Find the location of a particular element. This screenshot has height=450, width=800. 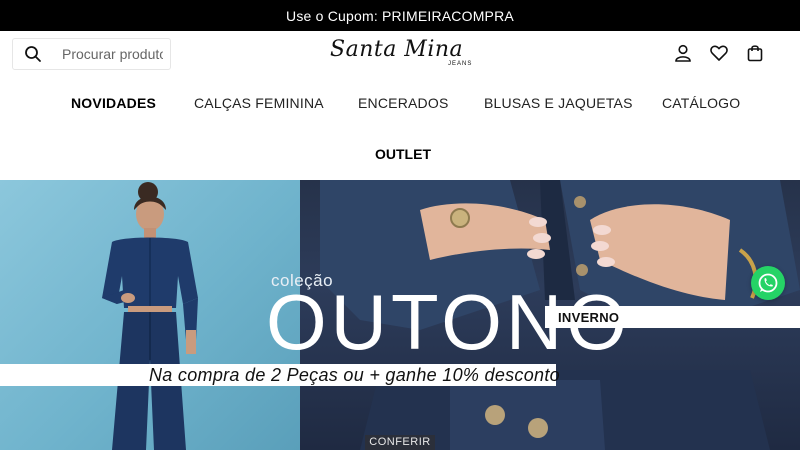

search-icon is located at coordinates (33, 54).